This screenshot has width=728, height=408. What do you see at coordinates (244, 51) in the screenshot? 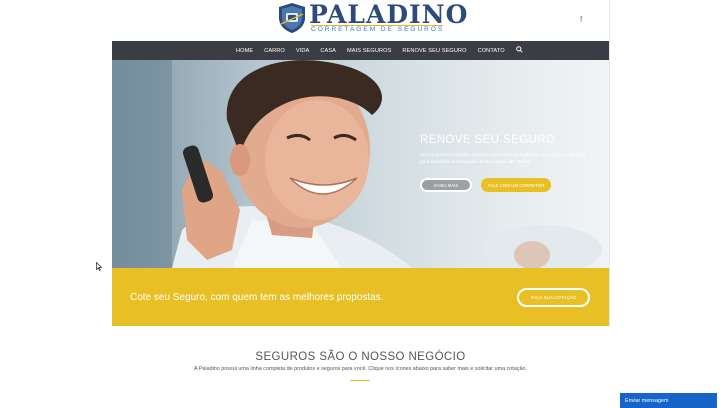
I see `nav-item-home: HOME` at bounding box center [244, 51].